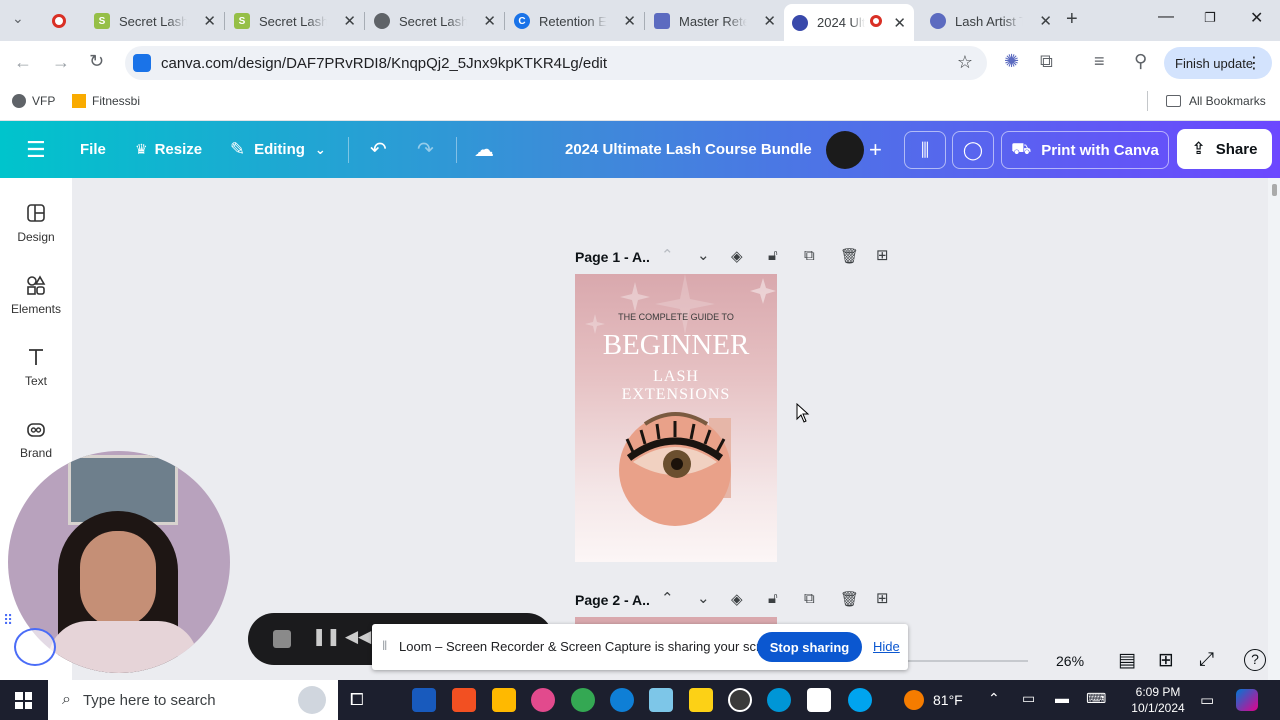 This screenshot has height=720, width=1280. I want to click on hide-banner-link: Hide, so click(886, 646).